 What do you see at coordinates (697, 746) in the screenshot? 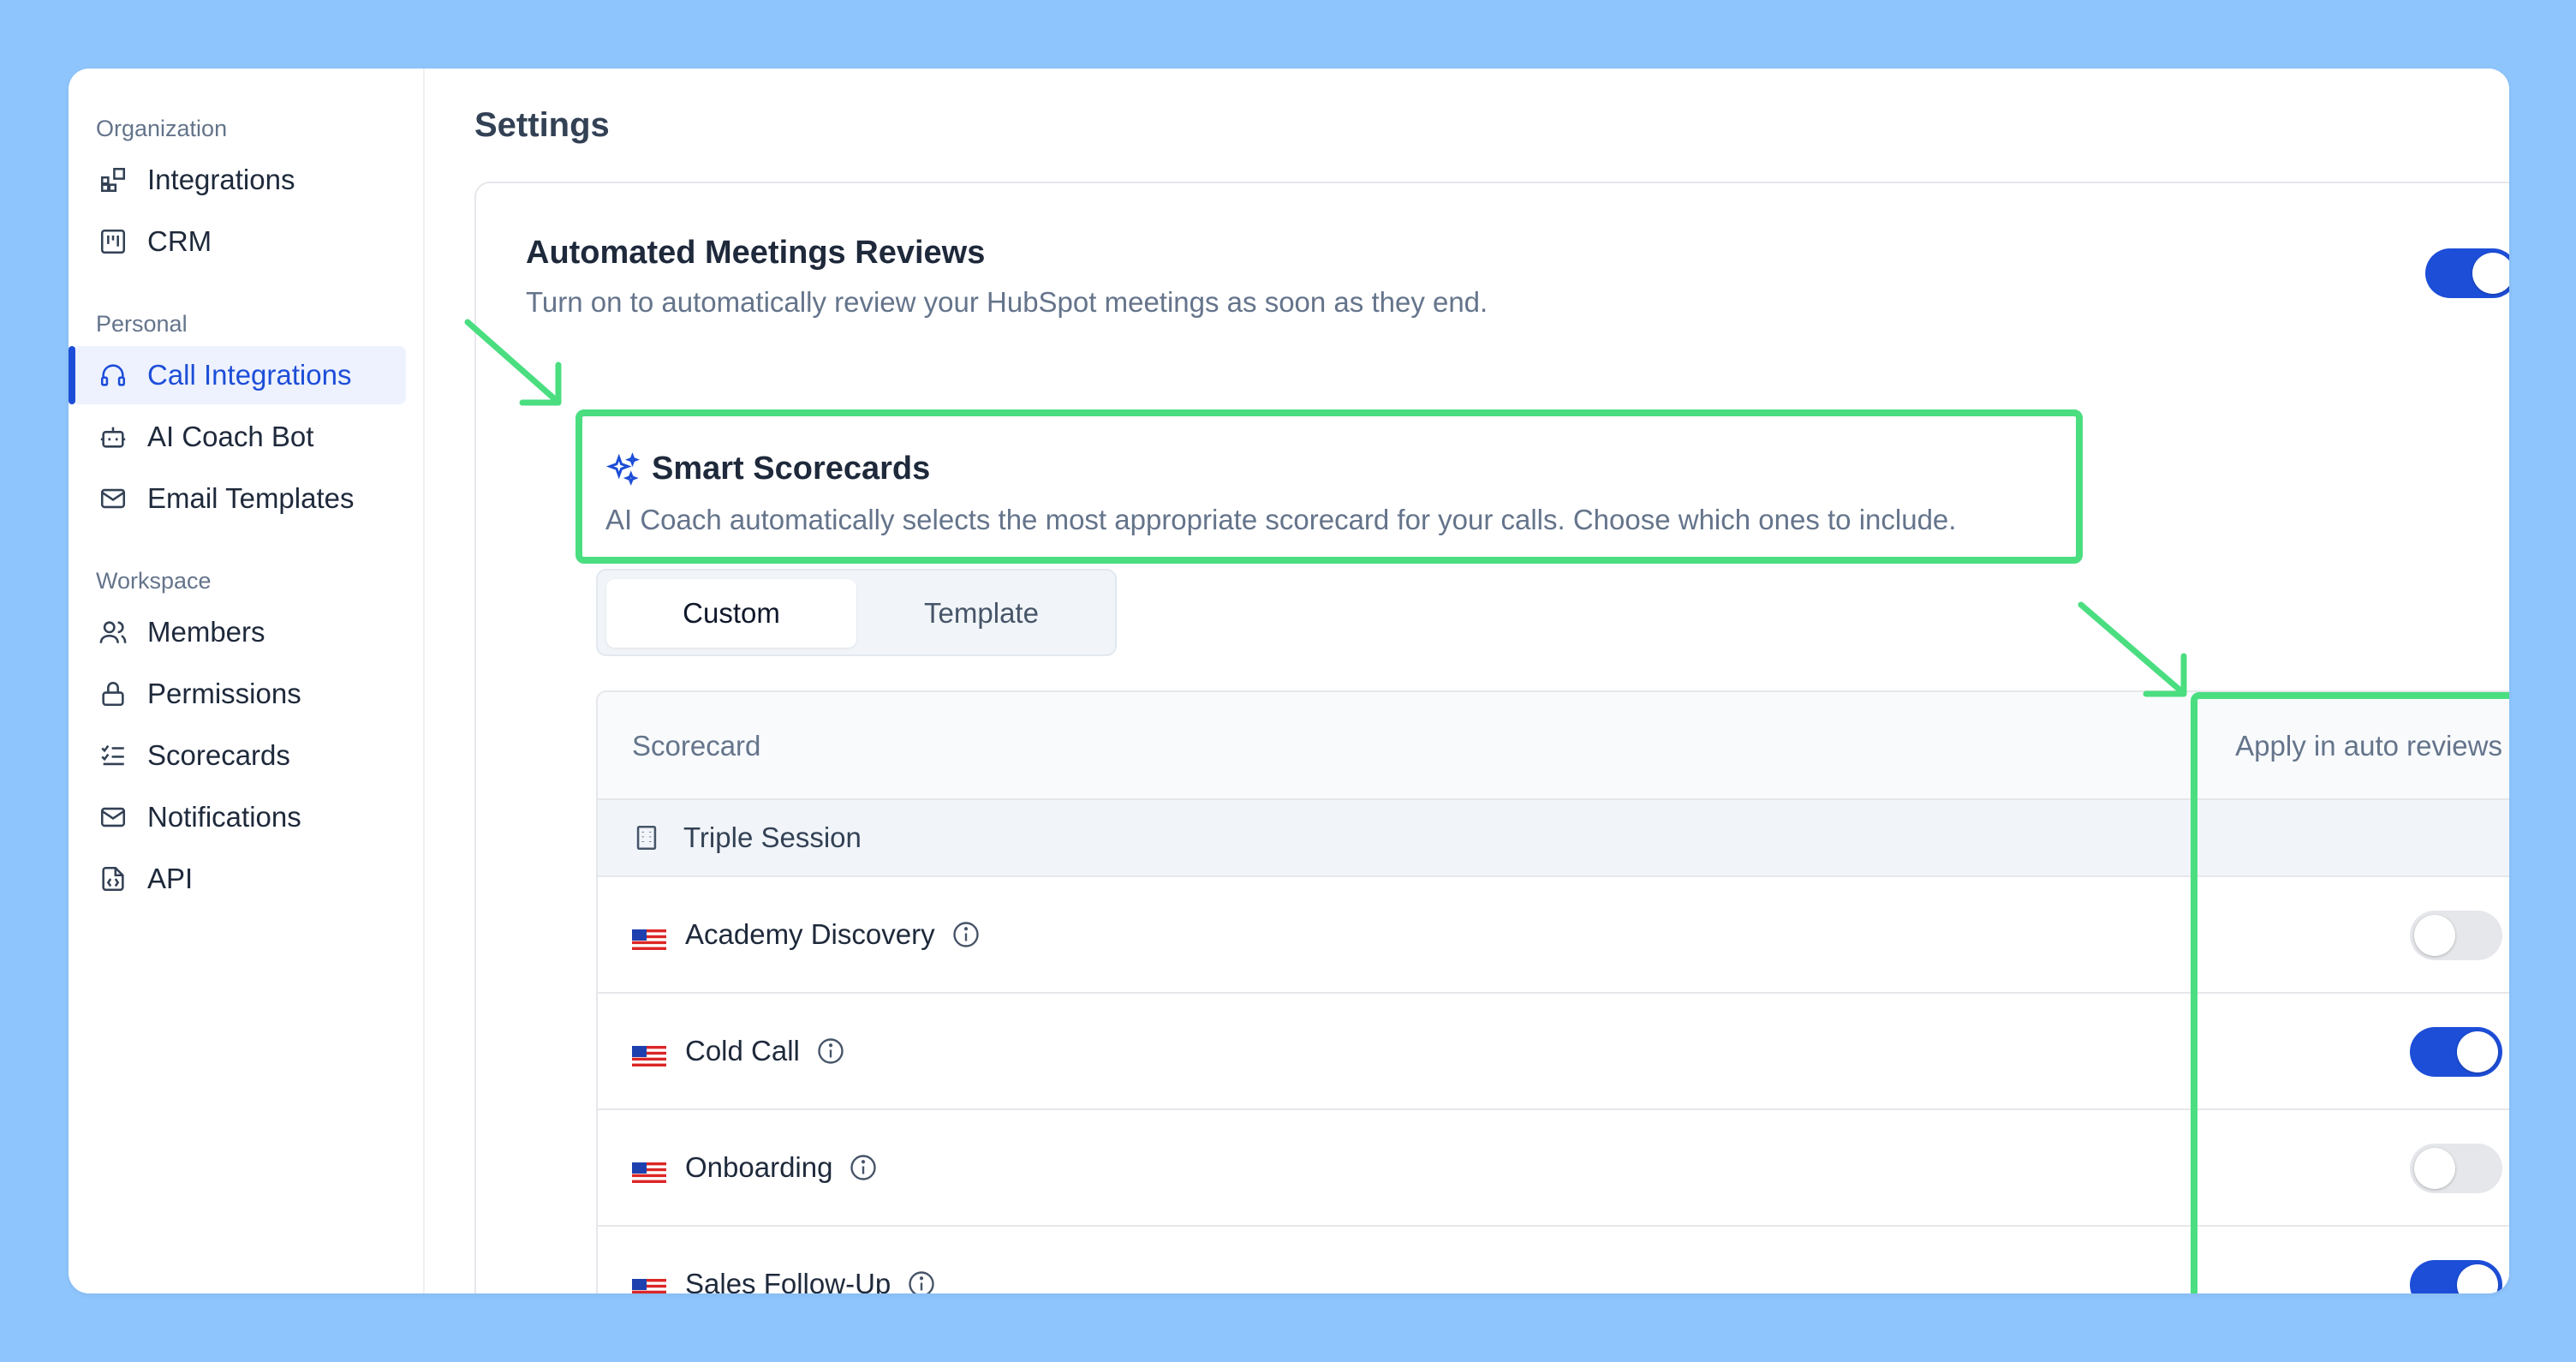
I see `header-scorecard: Scorecard` at bounding box center [697, 746].